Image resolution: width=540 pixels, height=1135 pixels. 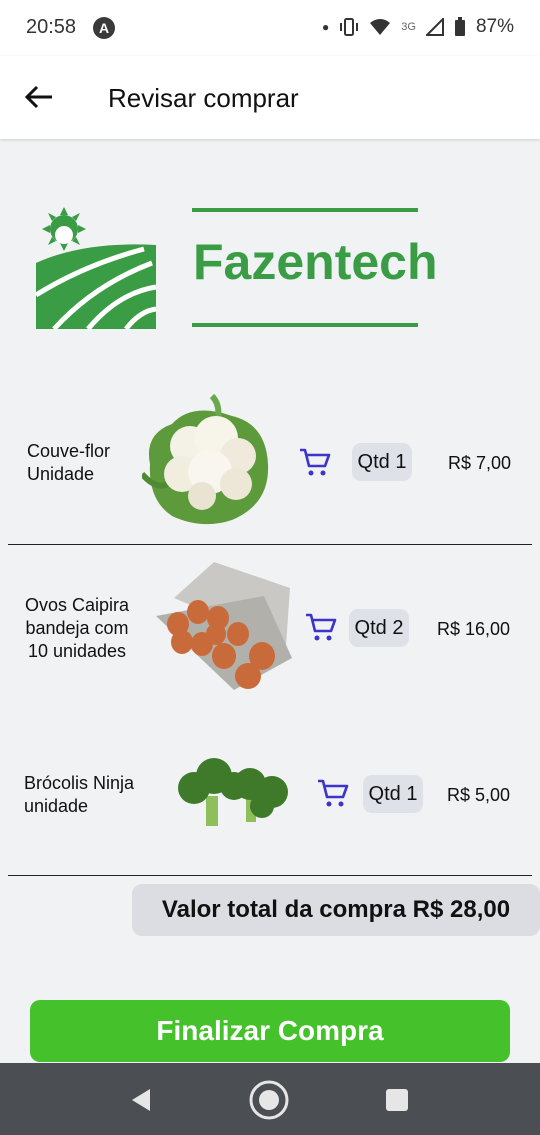 What do you see at coordinates (459, 26) in the screenshot?
I see `battery-icon` at bounding box center [459, 26].